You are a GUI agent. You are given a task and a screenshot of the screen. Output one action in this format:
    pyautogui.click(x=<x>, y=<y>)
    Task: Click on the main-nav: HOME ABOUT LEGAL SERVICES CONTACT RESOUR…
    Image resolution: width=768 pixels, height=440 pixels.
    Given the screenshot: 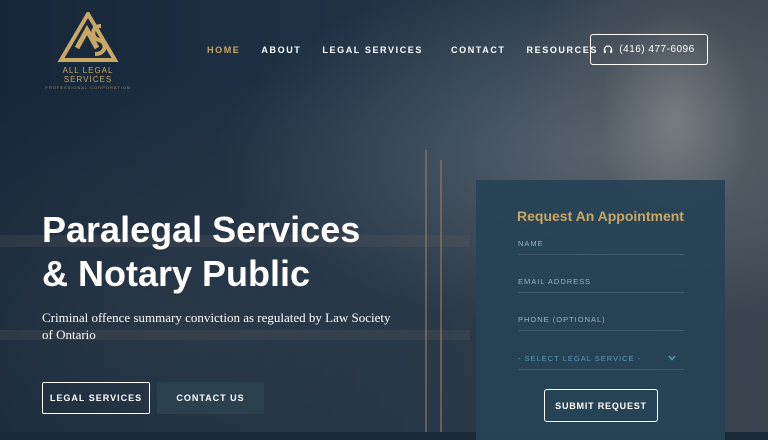 What is the action you would take?
    pyautogui.click(x=413, y=50)
    